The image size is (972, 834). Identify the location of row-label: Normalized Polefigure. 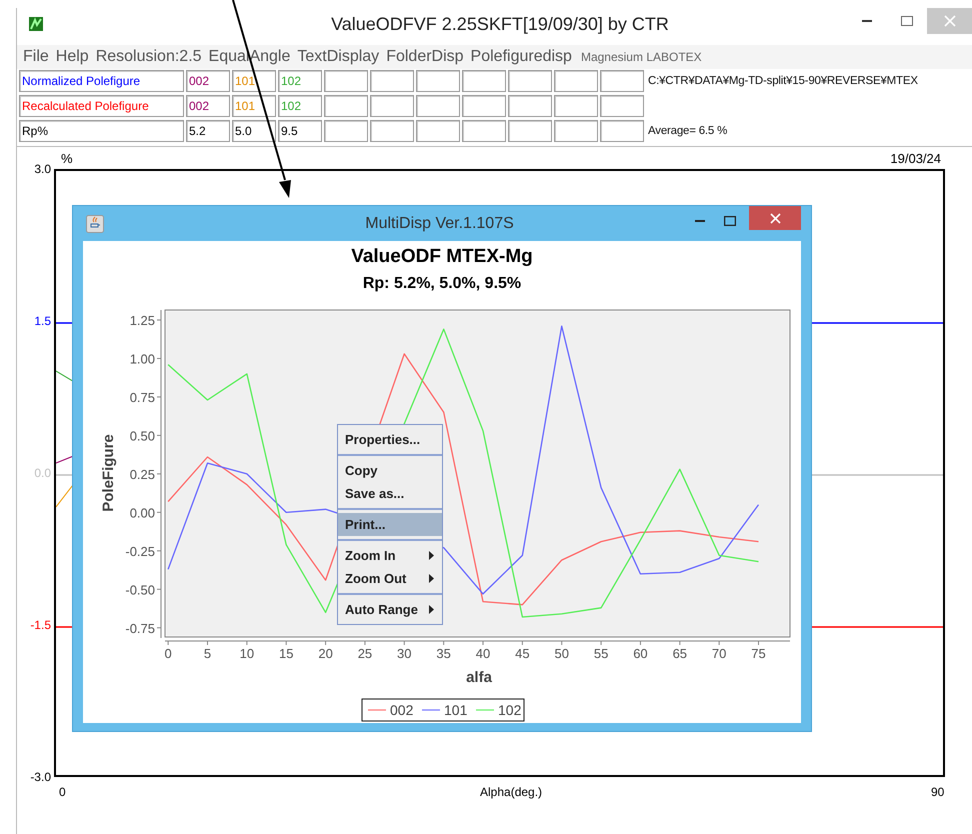
(101, 81).